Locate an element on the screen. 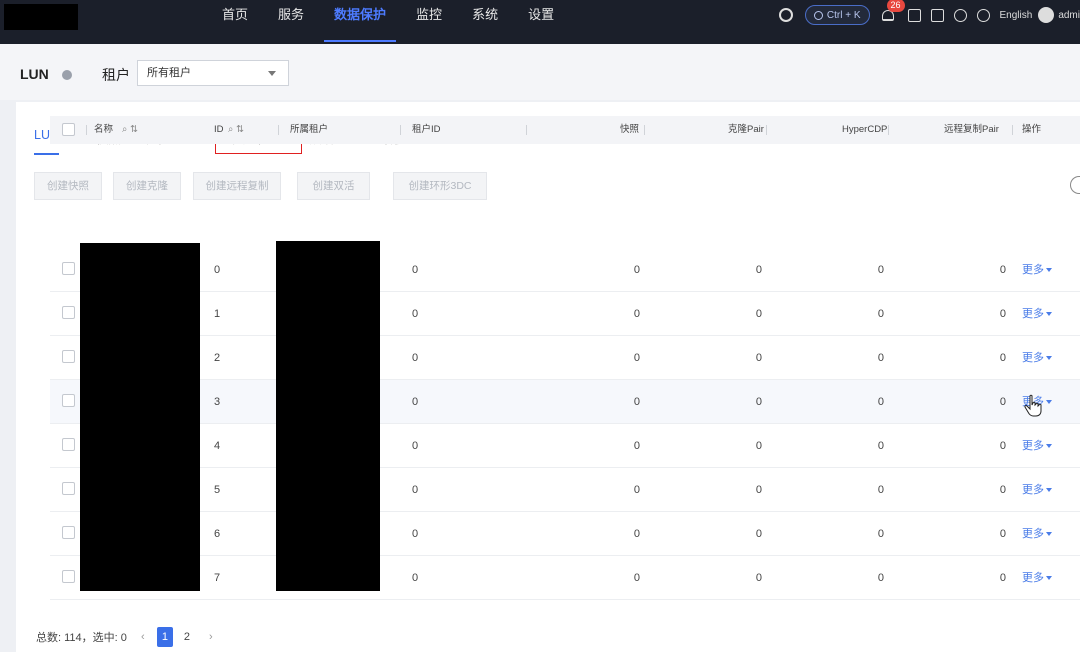 Image resolution: width=1080 pixels, height=652 pixels. create-snapshot-button: 创建快照 is located at coordinates (68, 186).